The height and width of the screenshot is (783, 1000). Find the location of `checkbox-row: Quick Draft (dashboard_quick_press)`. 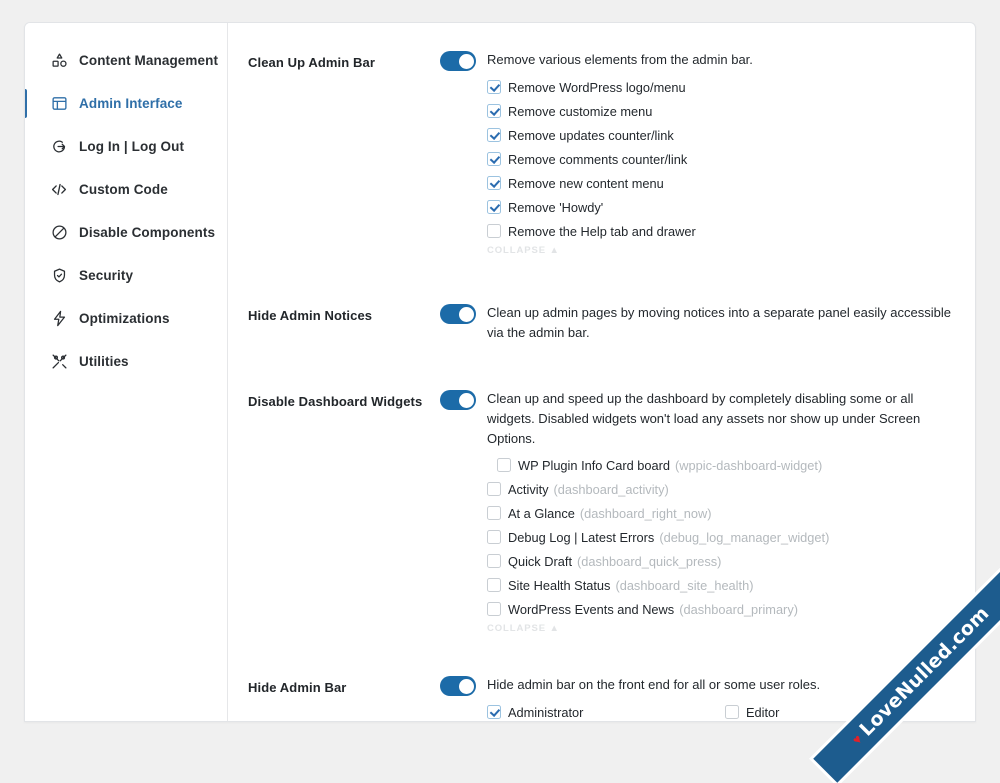

checkbox-row: Quick Draft (dashboard_quick_press) is located at coordinates (720, 561).